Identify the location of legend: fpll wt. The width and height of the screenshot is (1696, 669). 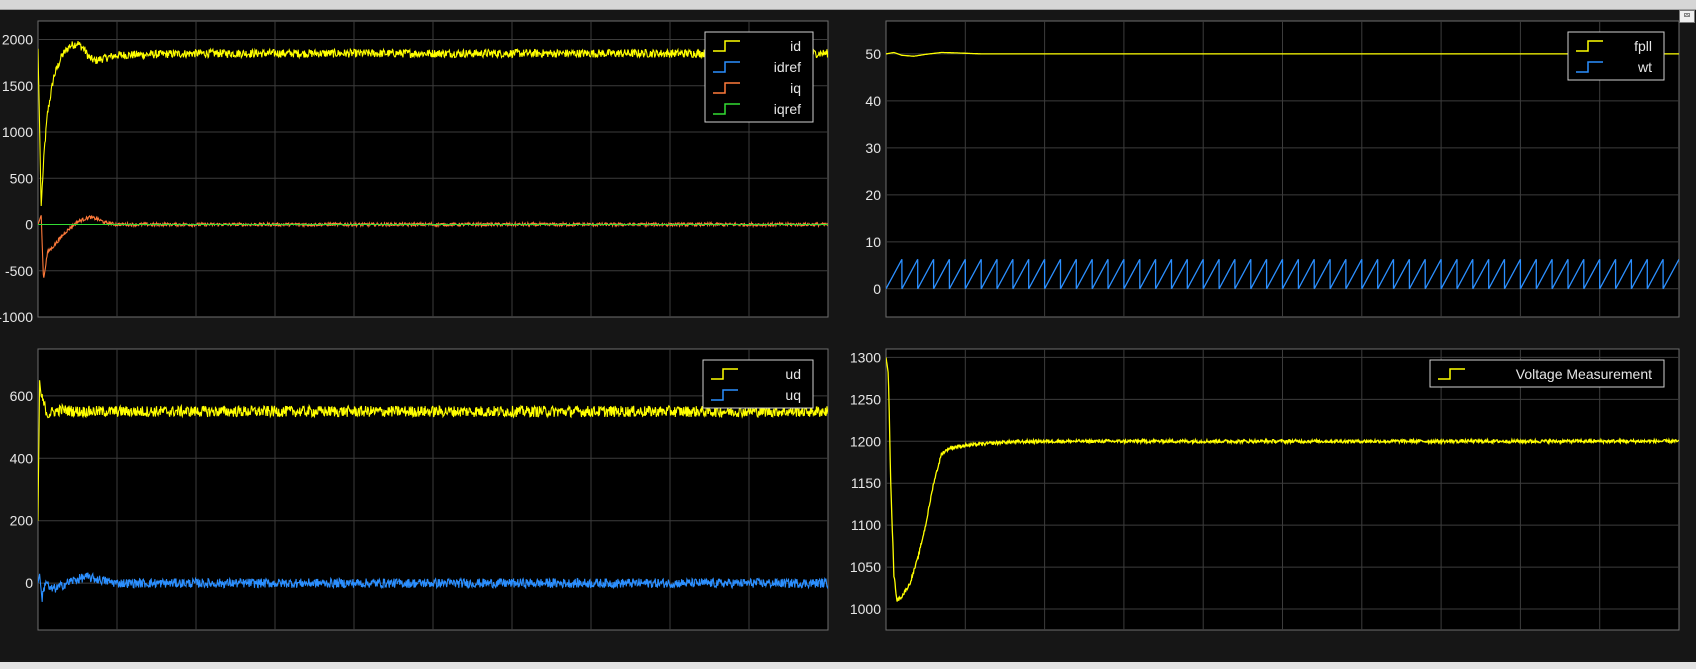
(1616, 56).